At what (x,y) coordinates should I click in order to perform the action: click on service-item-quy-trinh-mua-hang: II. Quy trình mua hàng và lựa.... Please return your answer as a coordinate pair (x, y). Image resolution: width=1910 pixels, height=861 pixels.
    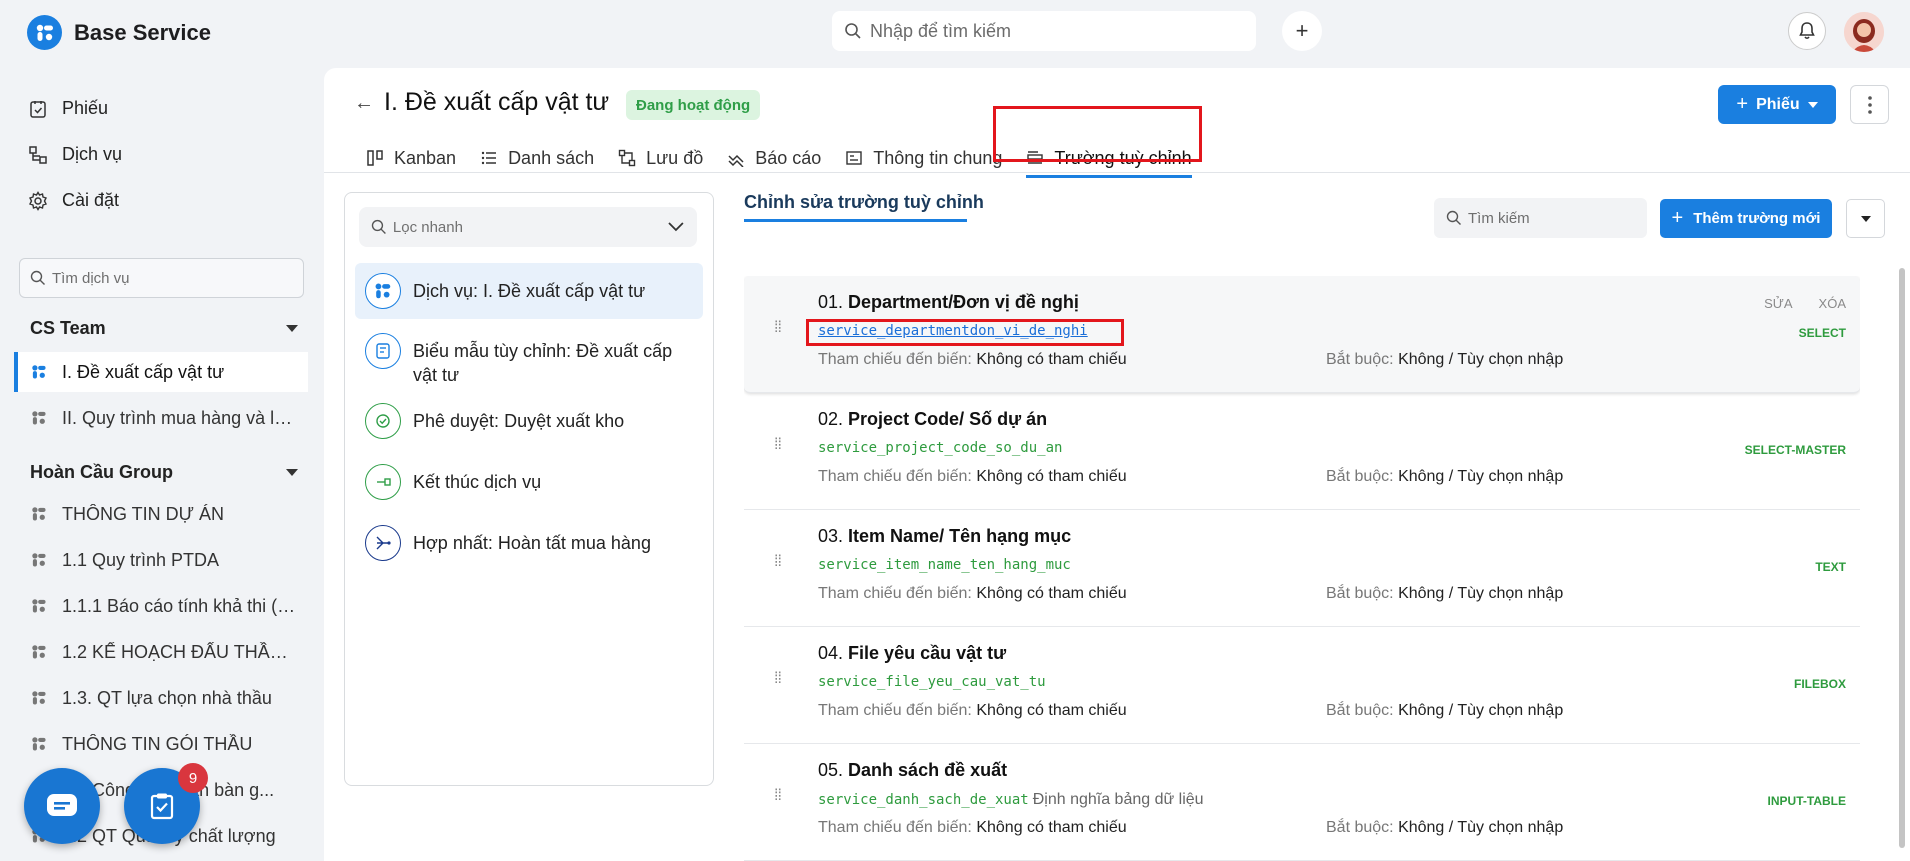
    Looking at the image, I should click on (161, 418).